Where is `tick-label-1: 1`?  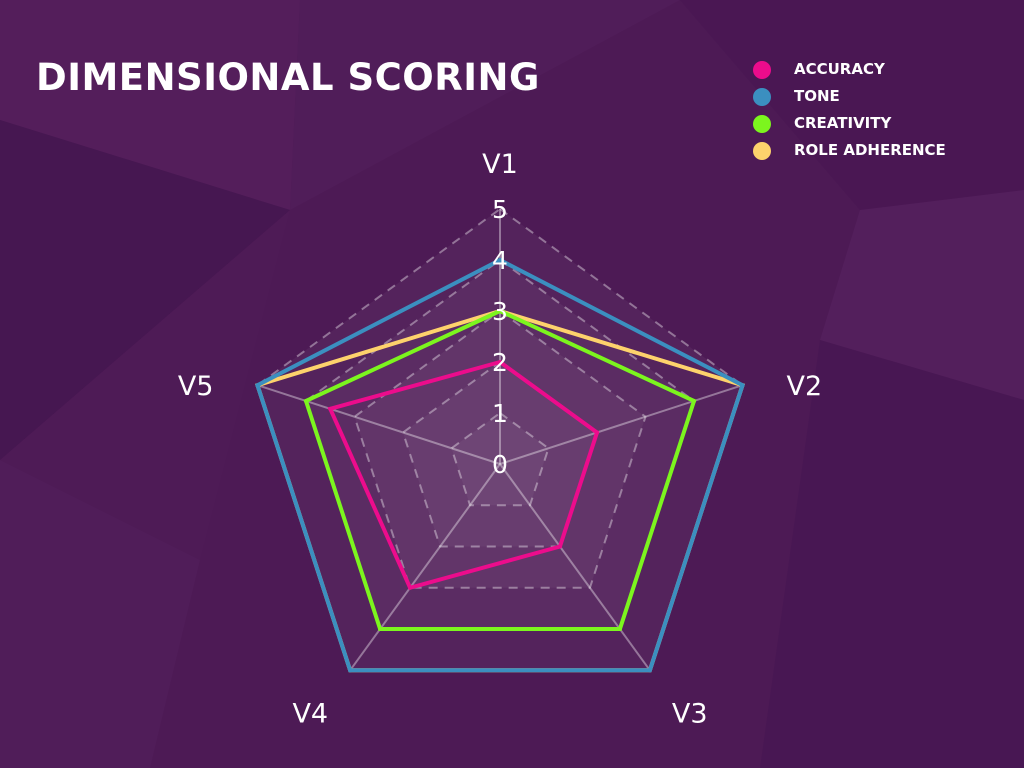 tick-label-1: 1 is located at coordinates (500, 413).